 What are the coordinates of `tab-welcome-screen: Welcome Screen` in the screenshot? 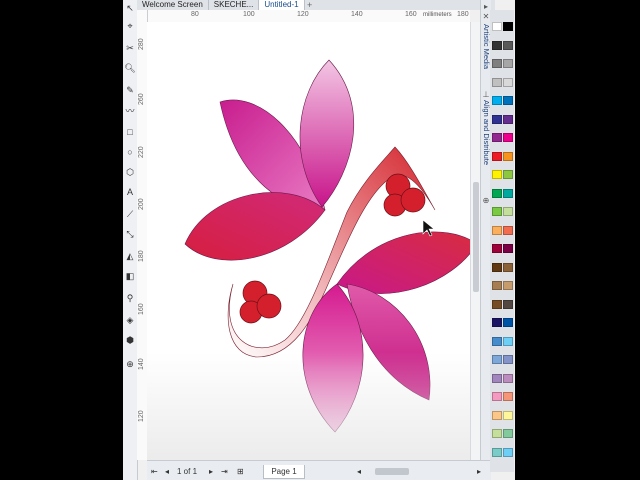 It's located at (173, 5).